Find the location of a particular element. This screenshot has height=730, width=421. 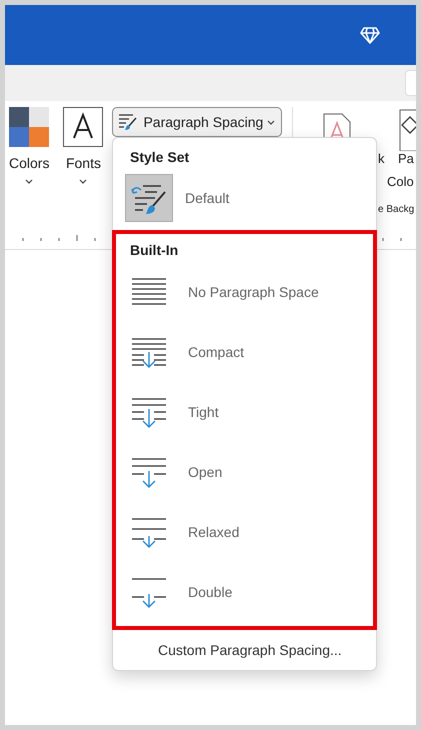

input-field is located at coordinates (410, 83).